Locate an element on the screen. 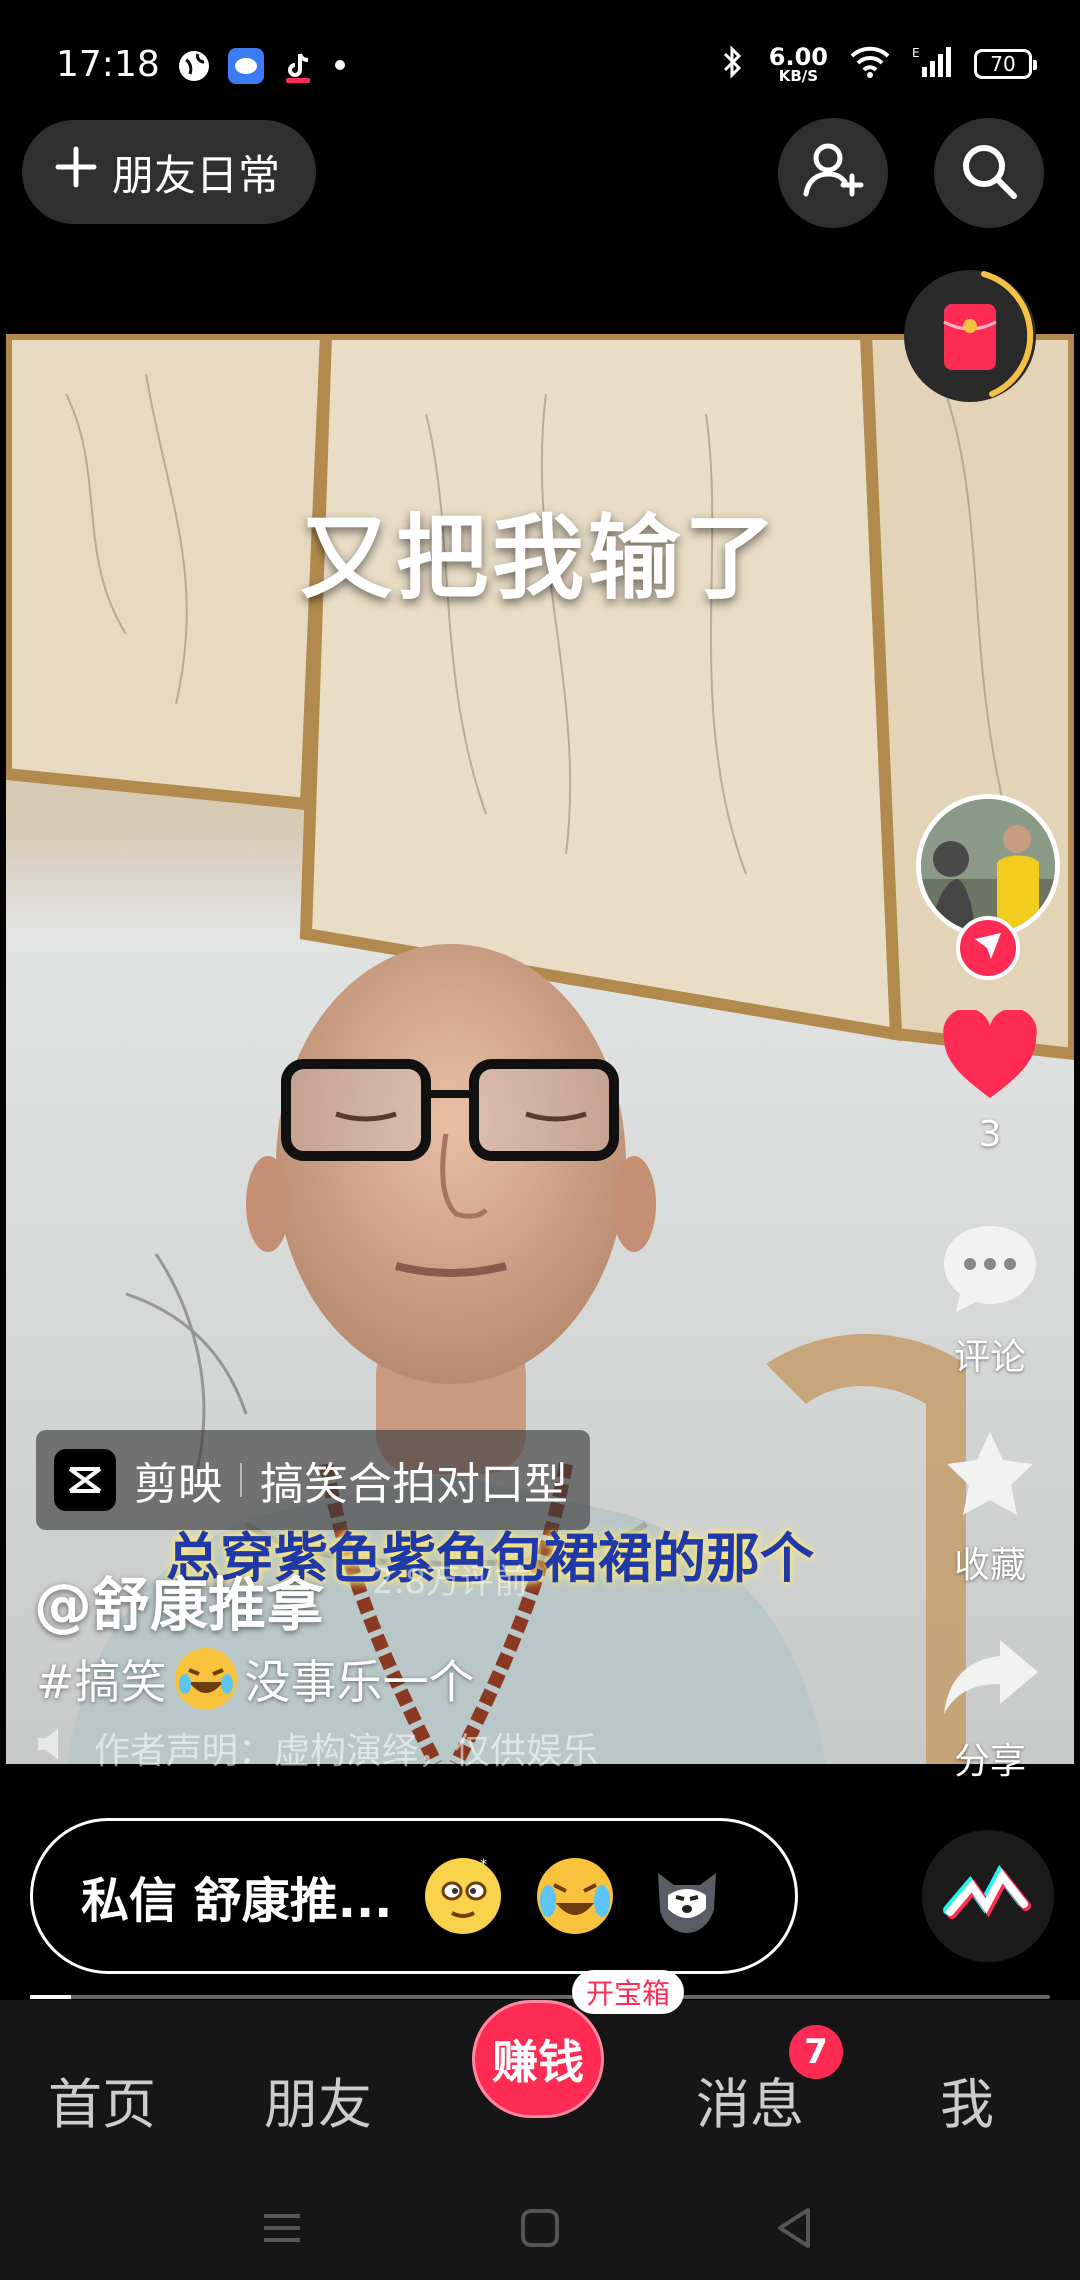 This screenshot has width=1080, height=2280. music-disc-button is located at coordinates (988, 1896).